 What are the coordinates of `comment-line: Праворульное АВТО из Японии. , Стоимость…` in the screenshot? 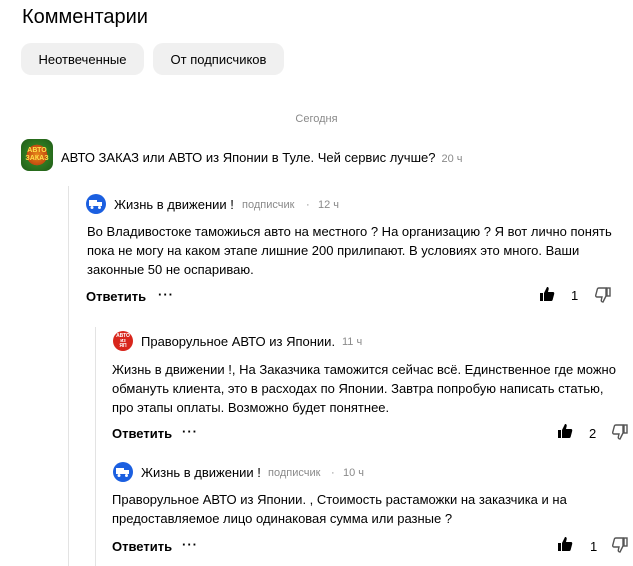 It's located at (339, 499).